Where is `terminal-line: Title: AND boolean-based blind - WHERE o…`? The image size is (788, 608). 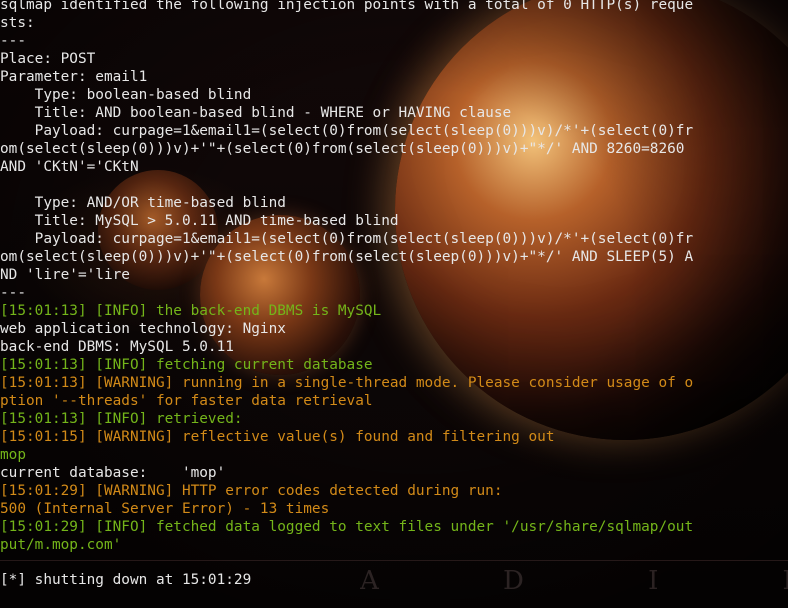 terminal-line: Title: AND boolean-based blind - WHERE o… is located at coordinates (256, 113).